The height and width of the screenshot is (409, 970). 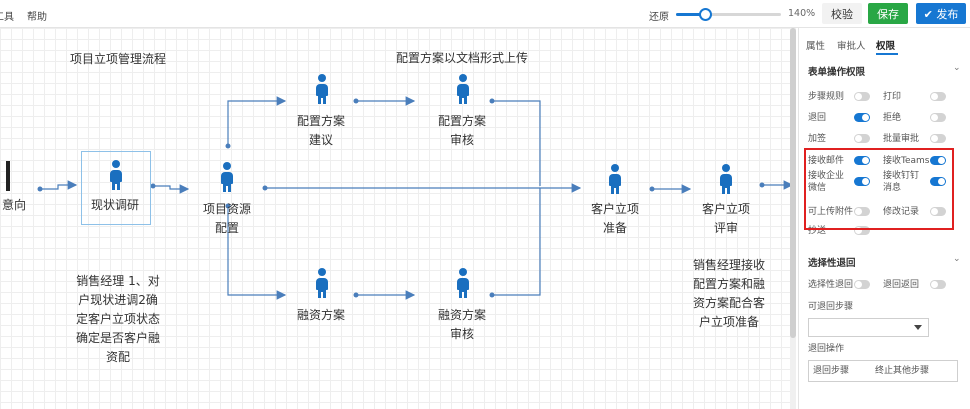 I want to click on menu-help: 帮助, so click(x=37, y=15).